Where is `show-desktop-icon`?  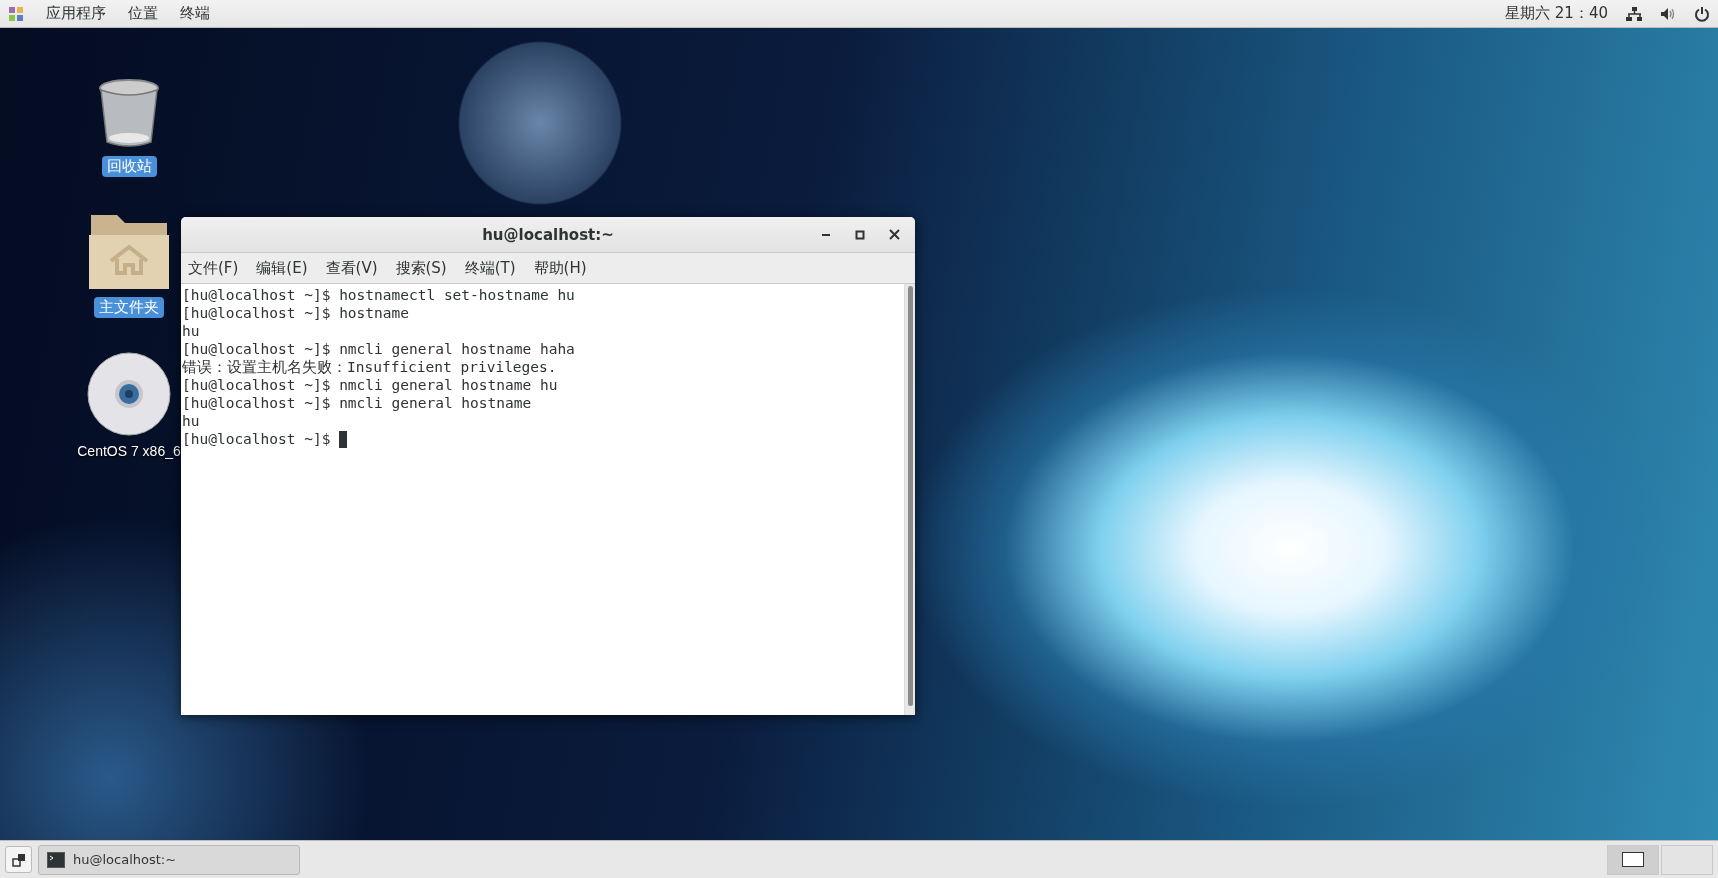 show-desktop-icon is located at coordinates (18, 859).